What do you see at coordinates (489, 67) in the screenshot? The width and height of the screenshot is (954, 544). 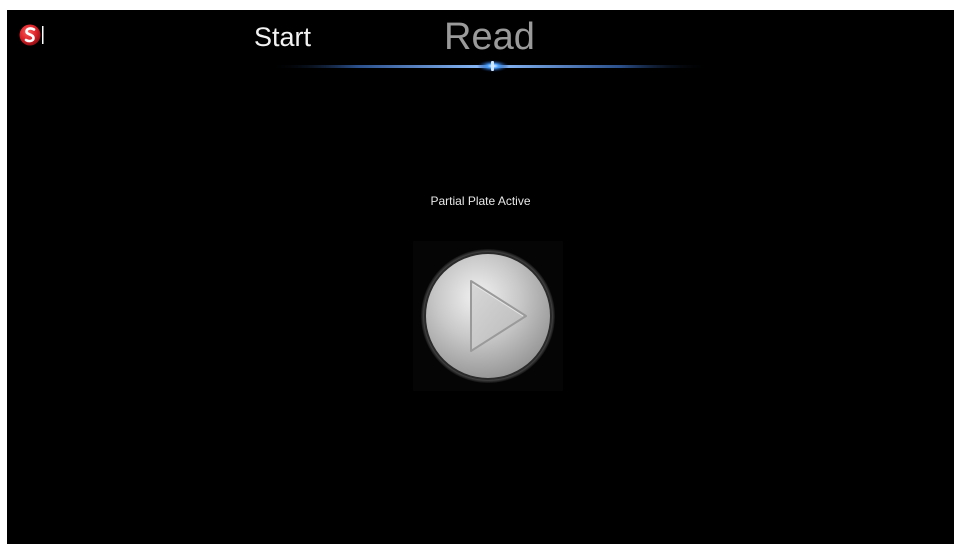 I see `tab-indicator-bar` at bounding box center [489, 67].